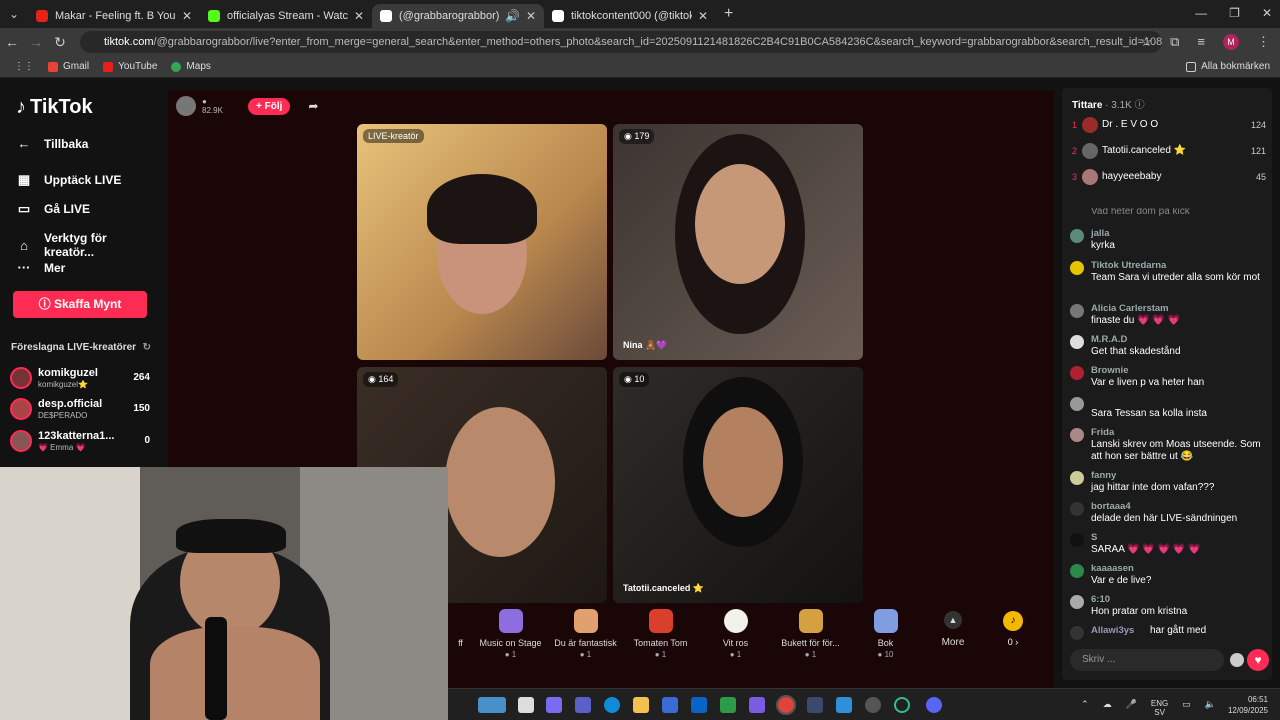 This screenshot has width=1280, height=720. Describe the element at coordinates (54, 107) in the screenshot. I see `tiktok-logo: ♪ TikTok` at that location.